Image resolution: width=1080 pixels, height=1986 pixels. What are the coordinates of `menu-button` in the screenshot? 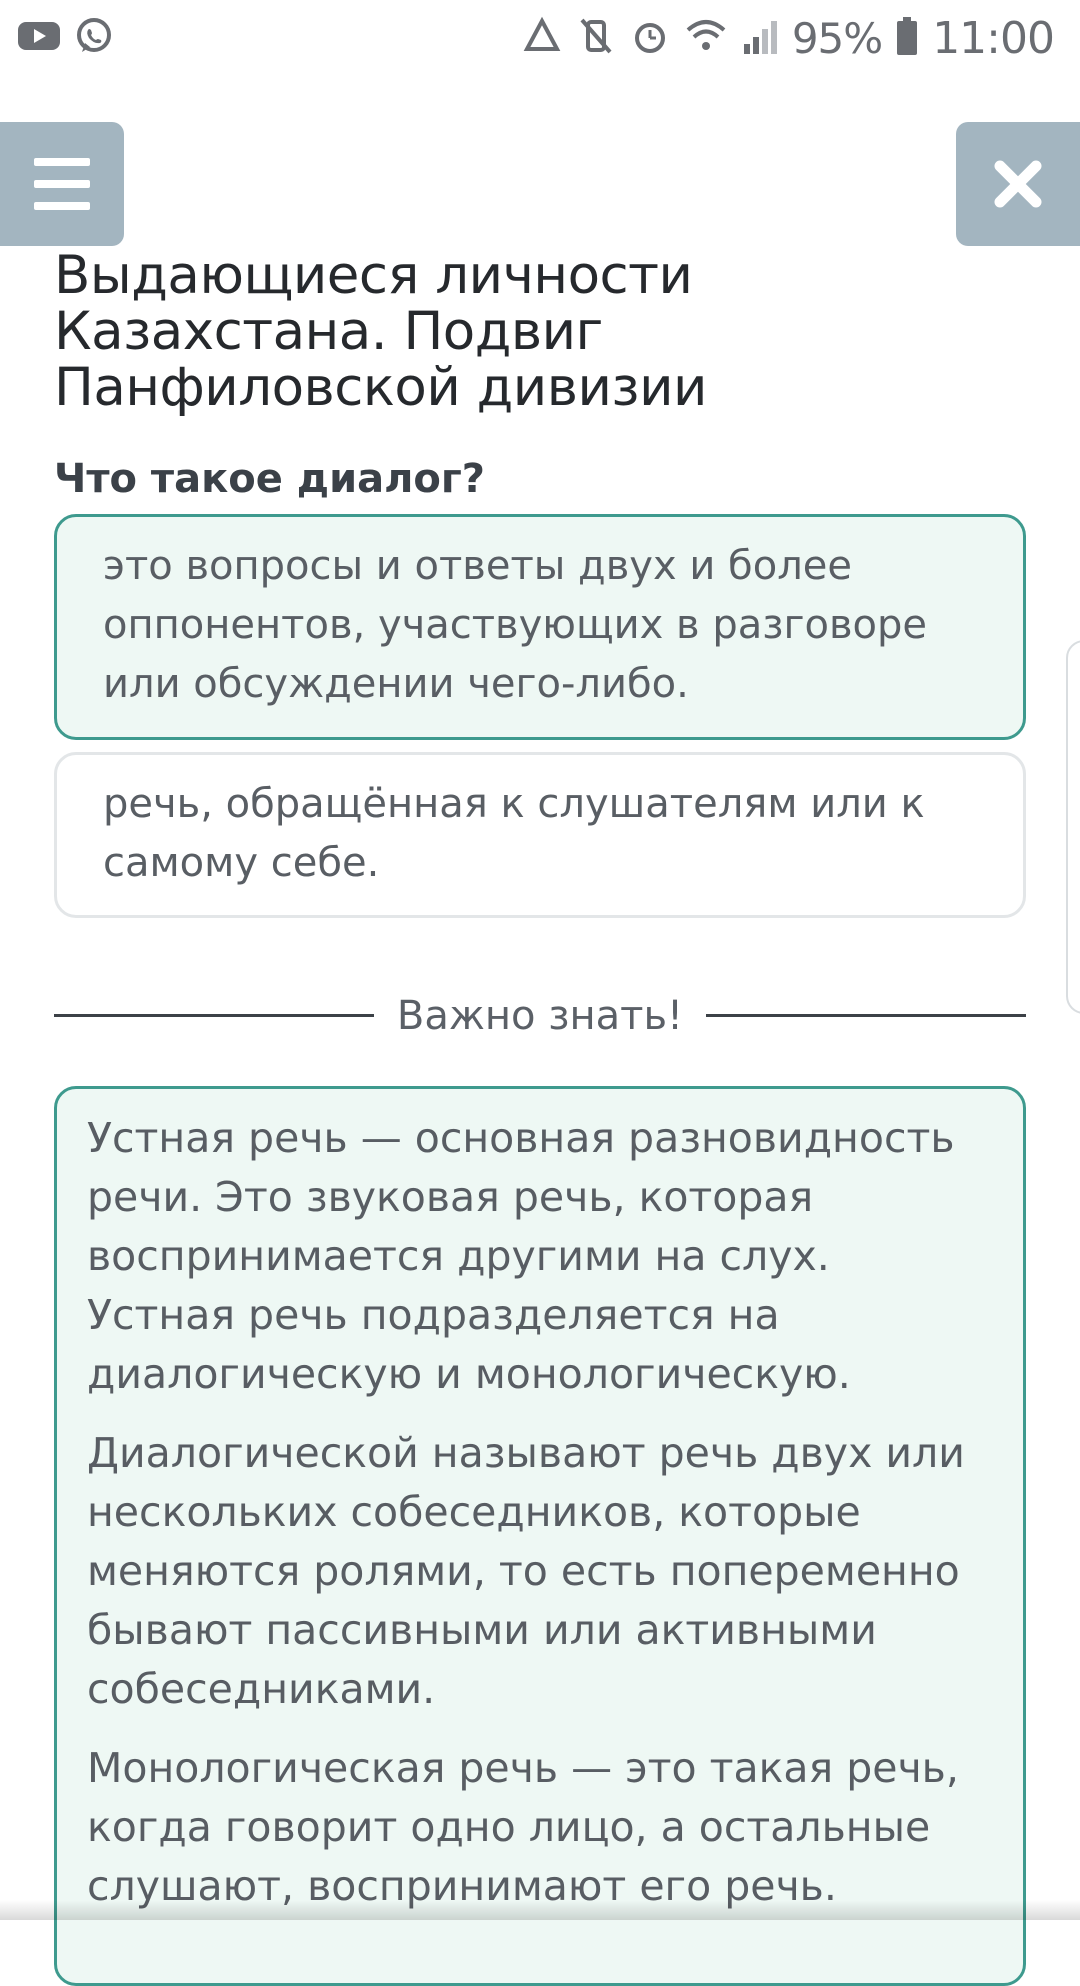 It's located at (62, 184).